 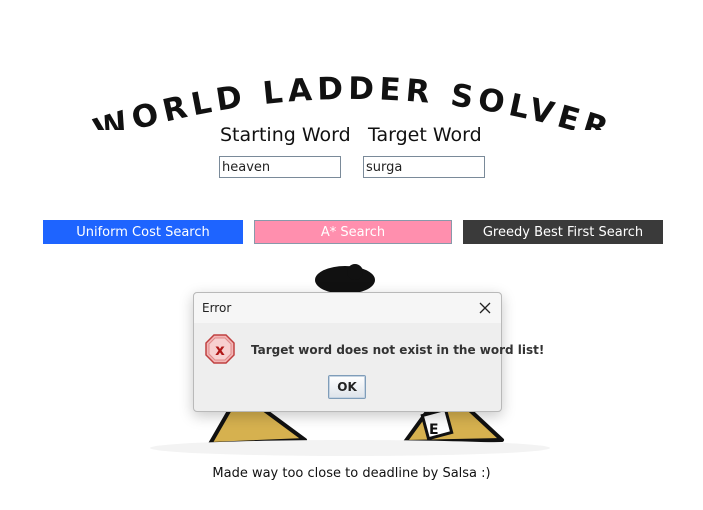 What do you see at coordinates (217, 308) in the screenshot?
I see `dialog-title: Error` at bounding box center [217, 308].